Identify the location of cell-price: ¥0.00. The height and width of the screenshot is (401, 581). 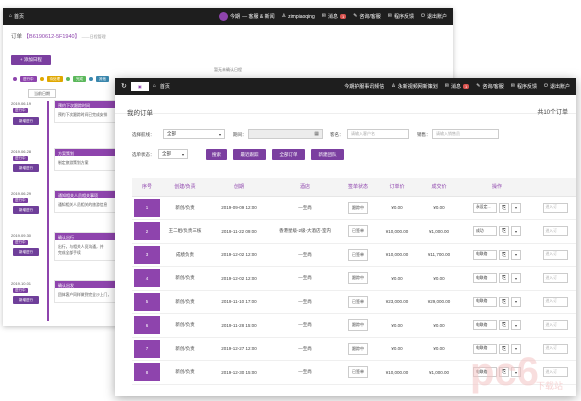
(397, 208).